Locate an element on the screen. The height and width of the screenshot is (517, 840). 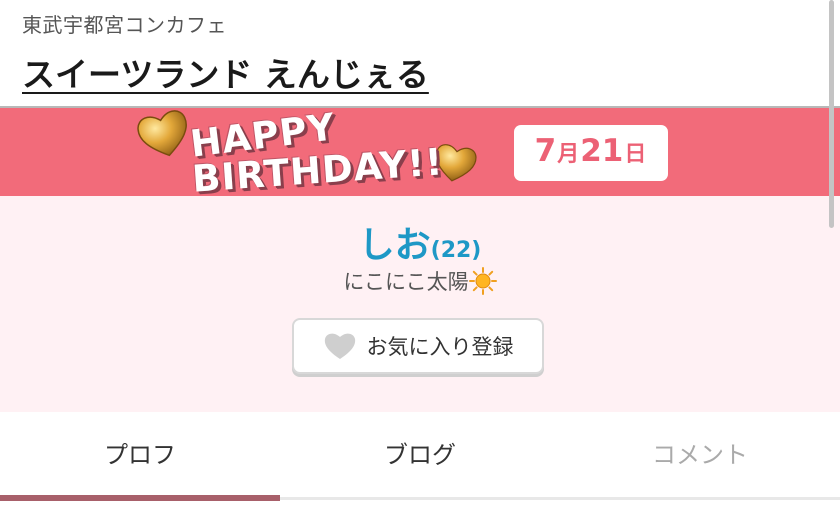
tab-blog: ブログ is located at coordinates (420, 452).